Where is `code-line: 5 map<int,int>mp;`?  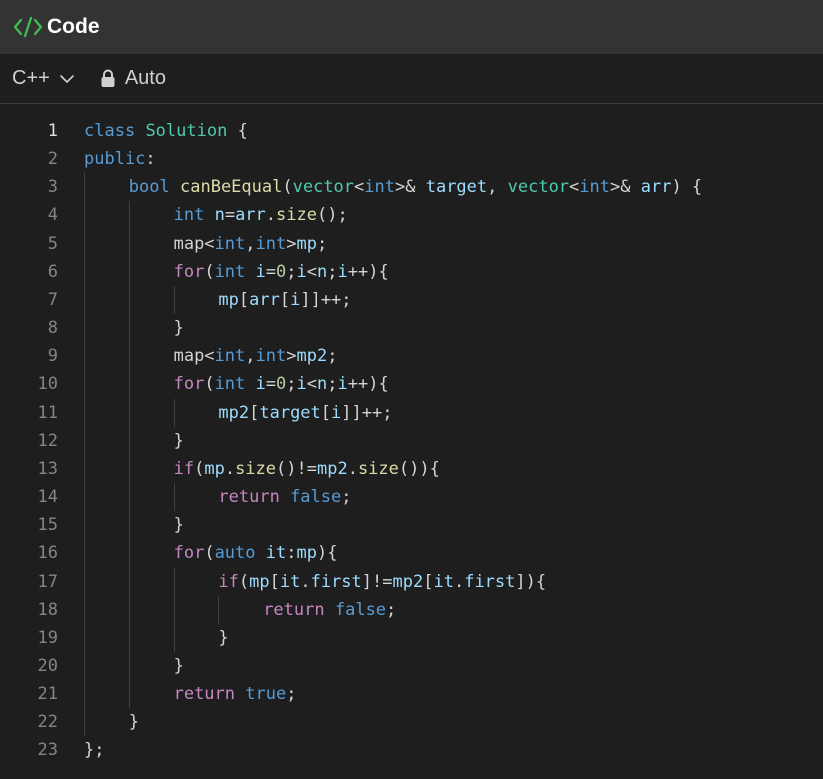 code-line: 5 map<int,int>mp; is located at coordinates (411, 243).